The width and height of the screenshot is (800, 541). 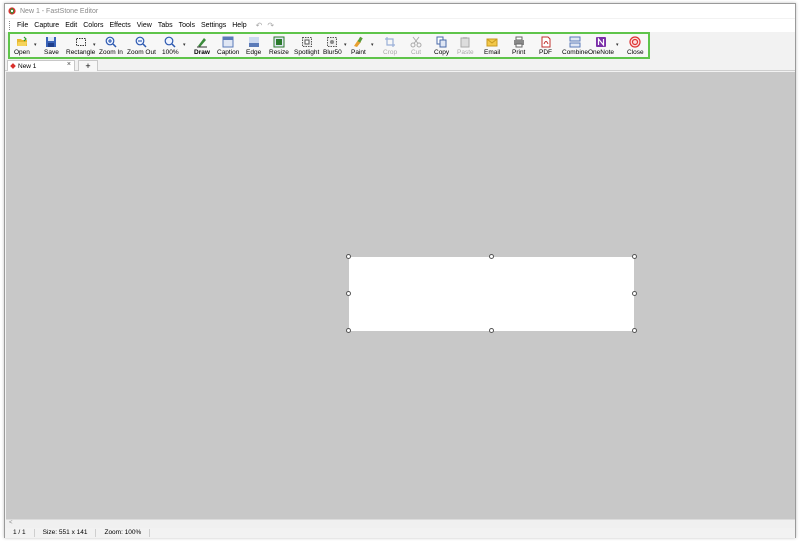 What do you see at coordinates (416, 46) in the screenshot?
I see `cut-button: Cut` at bounding box center [416, 46].